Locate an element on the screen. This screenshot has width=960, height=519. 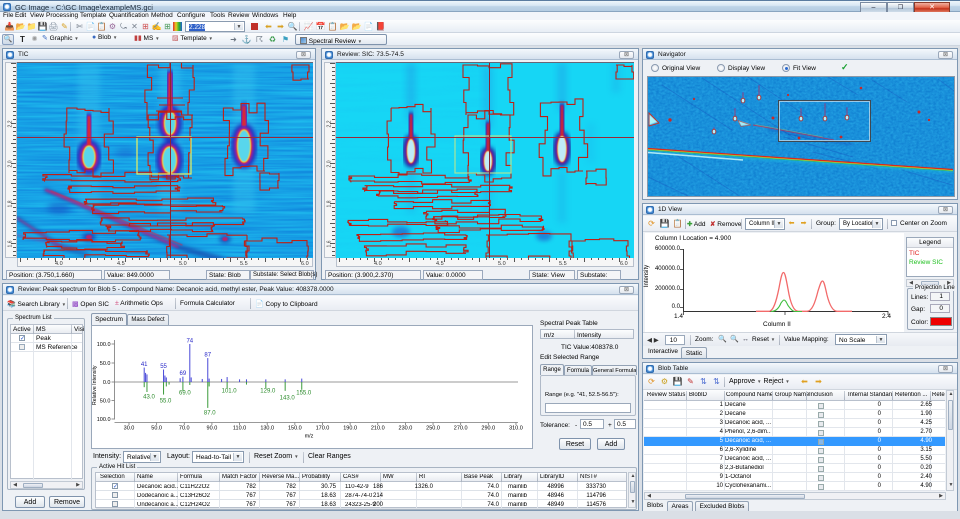
svg-text: 230.0 is located at coordinates (406, 429).